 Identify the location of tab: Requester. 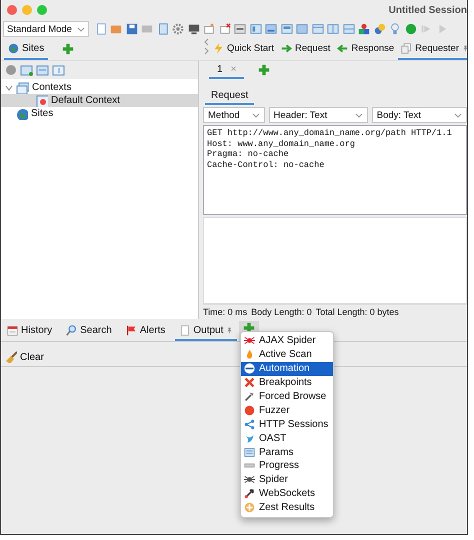
(432, 49).